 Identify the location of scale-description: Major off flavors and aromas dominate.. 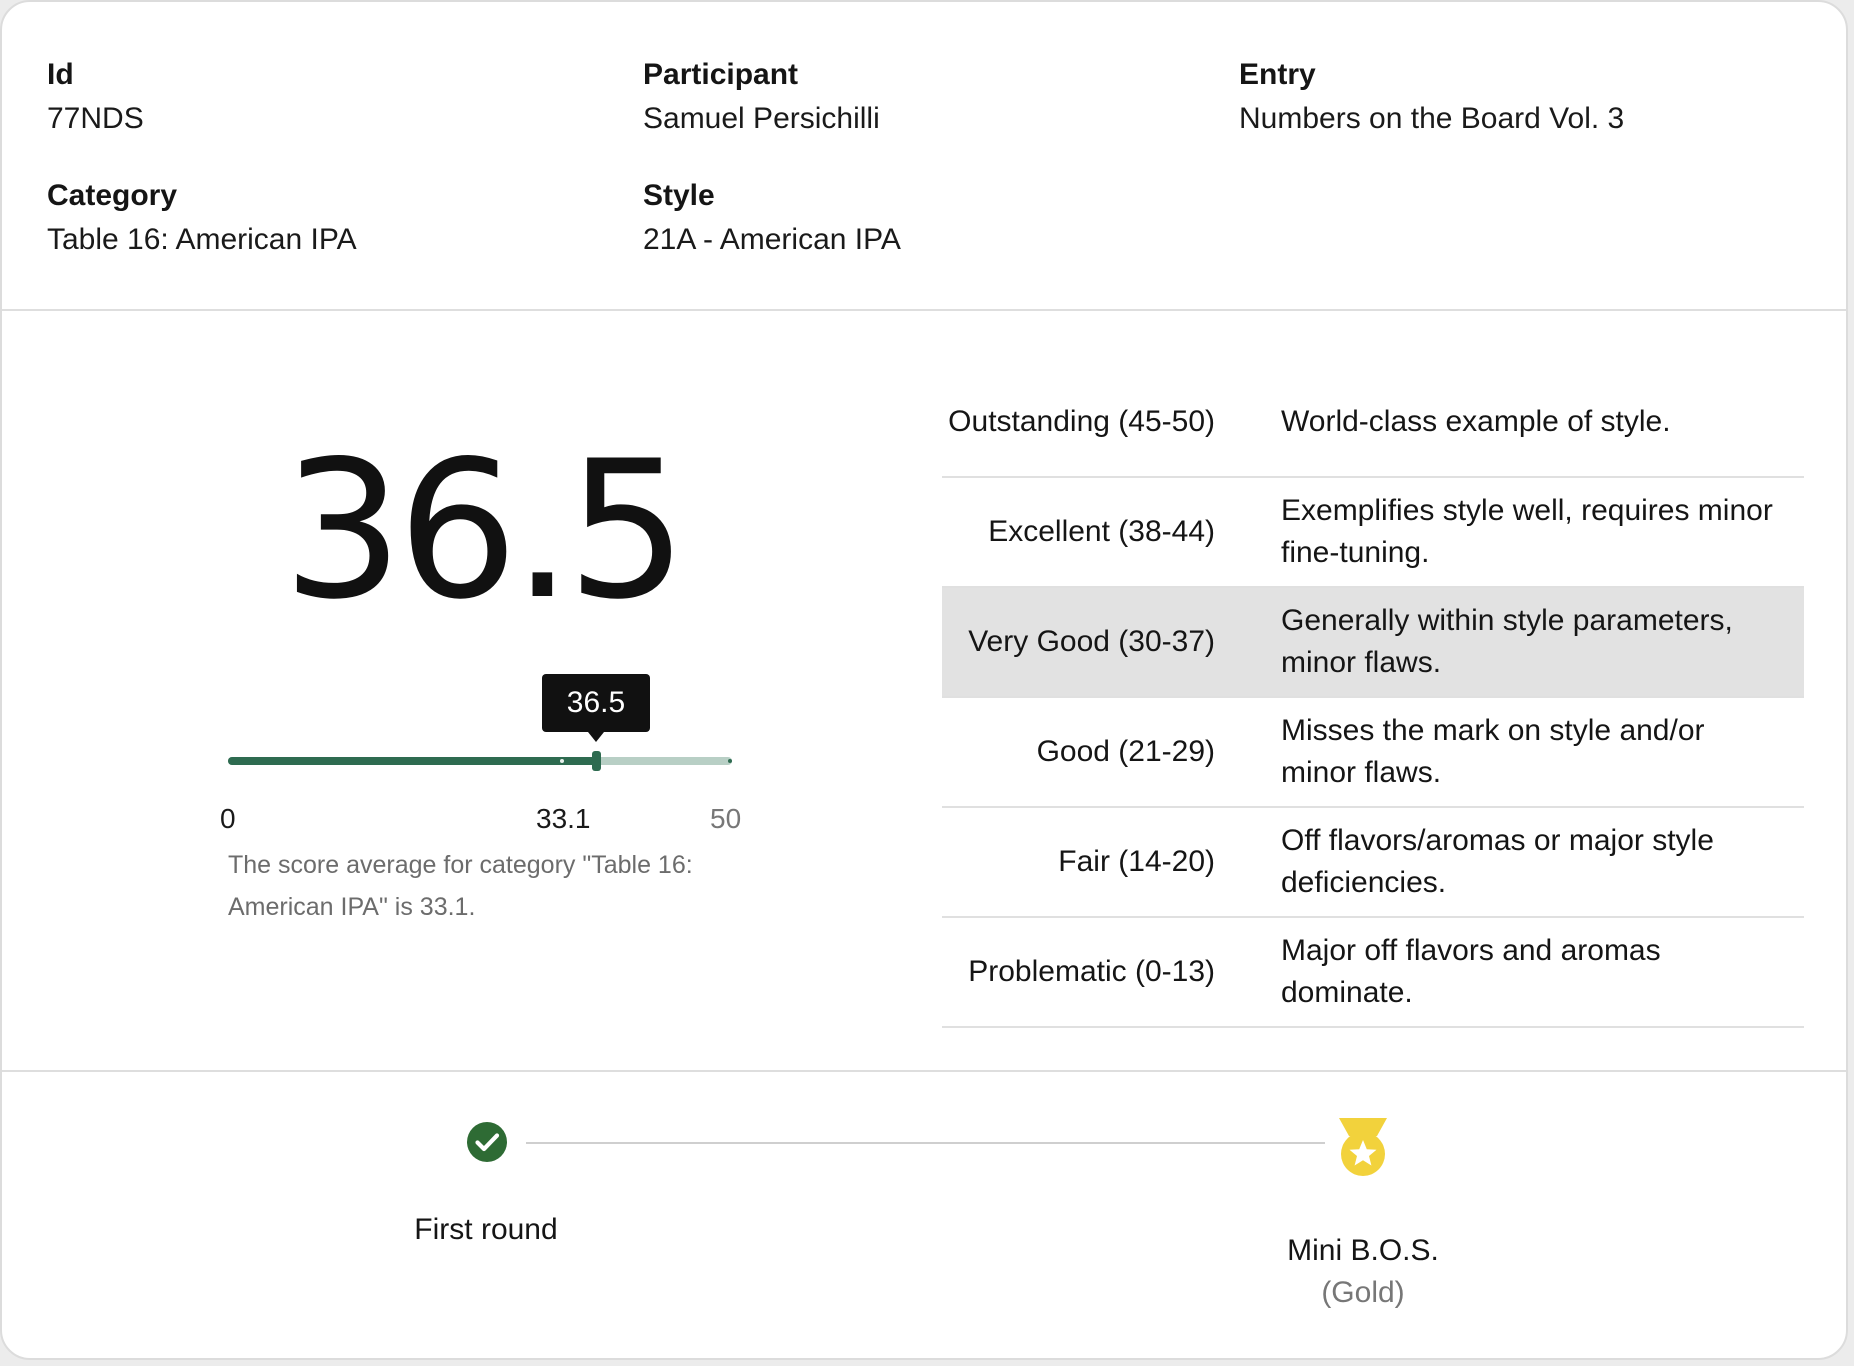
(1509, 972).